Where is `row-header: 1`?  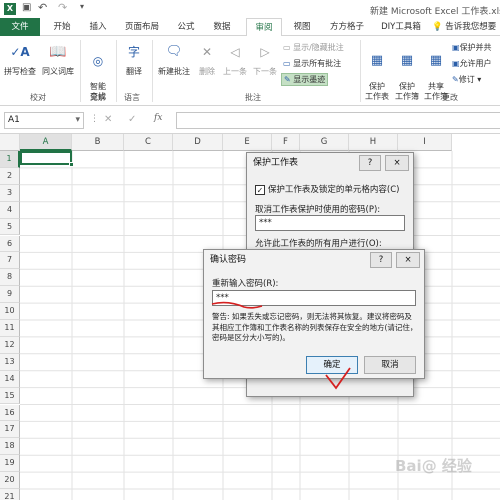
row-header: 1 is located at coordinates (10, 159).